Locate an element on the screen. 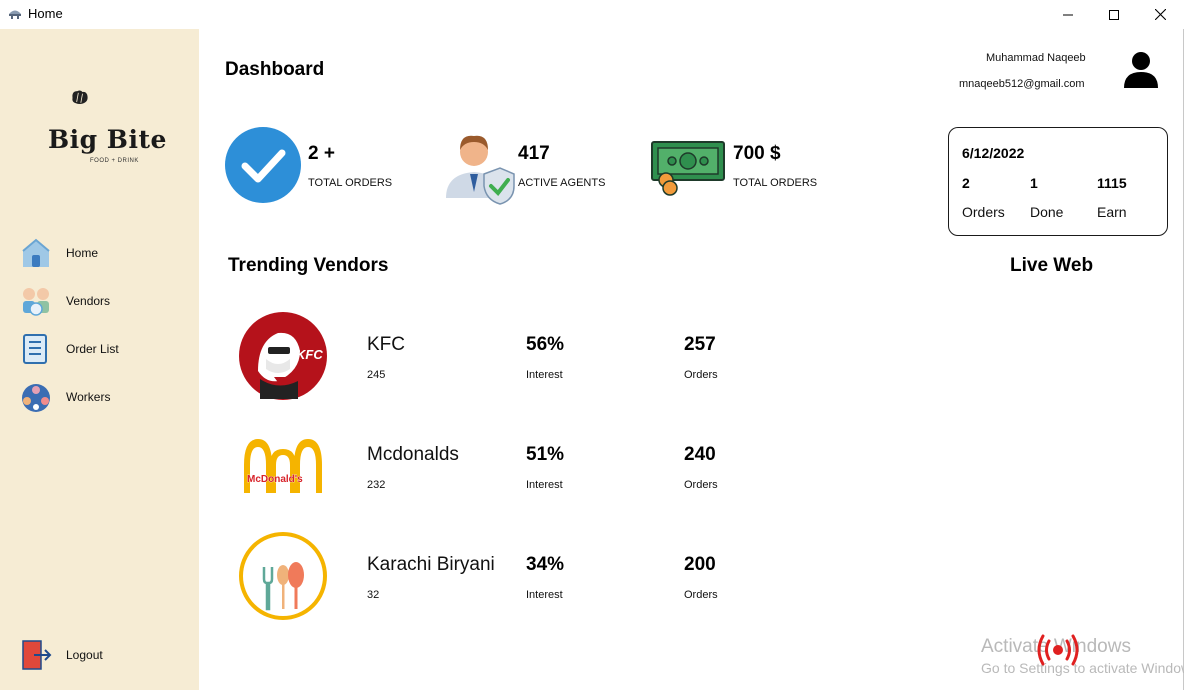 The height and width of the screenshot is (690, 1184). vendor-orders-value: 240 is located at coordinates (700, 454).